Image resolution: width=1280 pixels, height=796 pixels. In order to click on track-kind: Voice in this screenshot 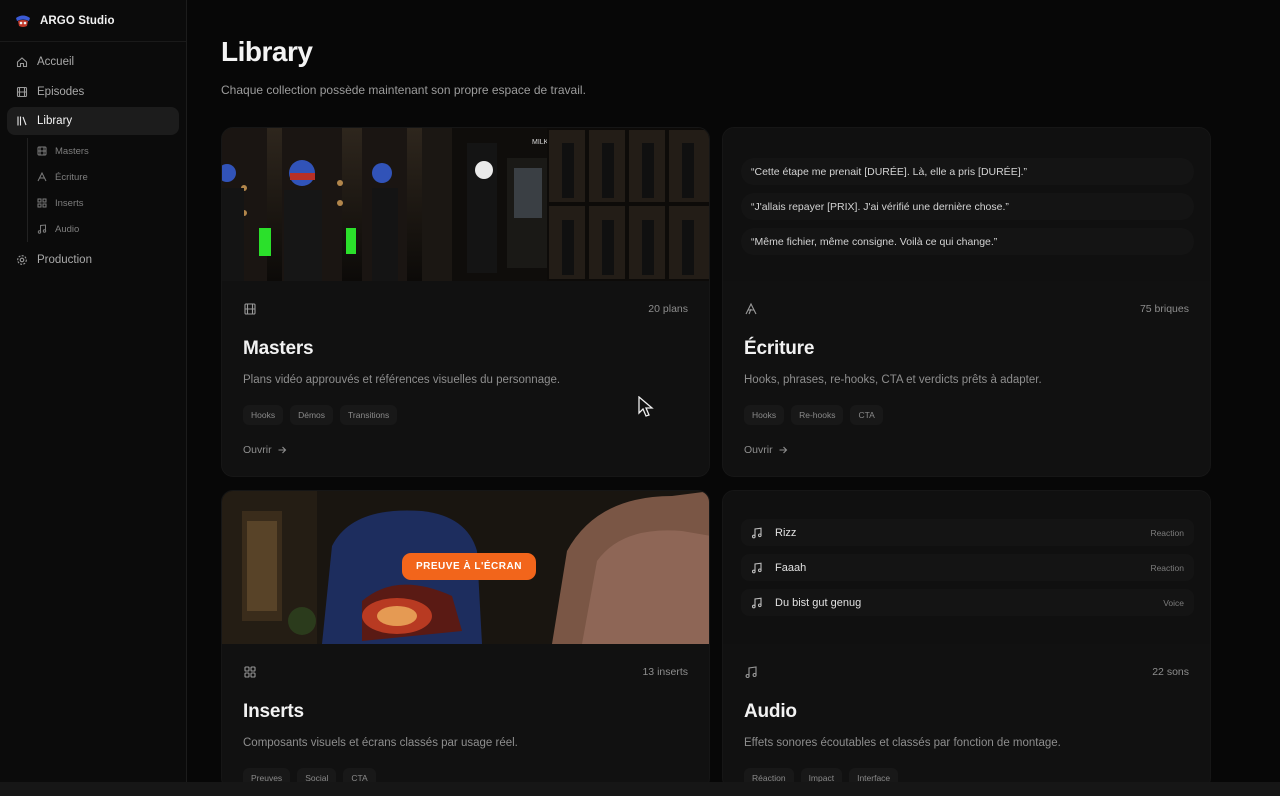, I will do `click(1173, 602)`.